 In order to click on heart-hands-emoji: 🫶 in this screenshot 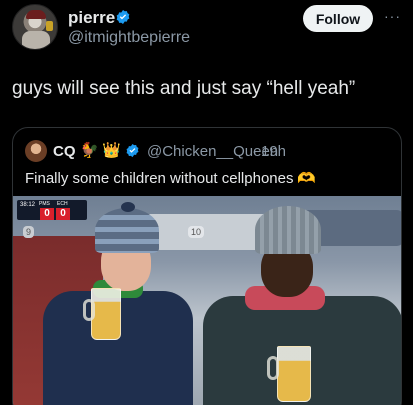, I will do `click(306, 178)`.